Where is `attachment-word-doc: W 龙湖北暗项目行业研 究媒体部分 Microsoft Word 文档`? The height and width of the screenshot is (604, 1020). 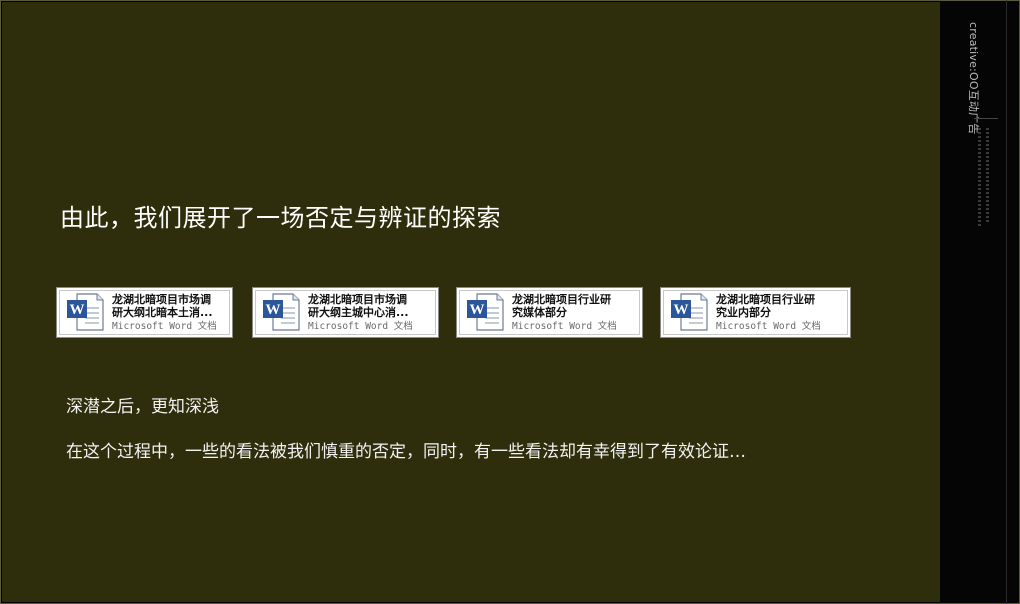 attachment-word-doc: W 龙湖北暗项目行业研 究媒体部分 Microsoft Word 文档 is located at coordinates (549, 312).